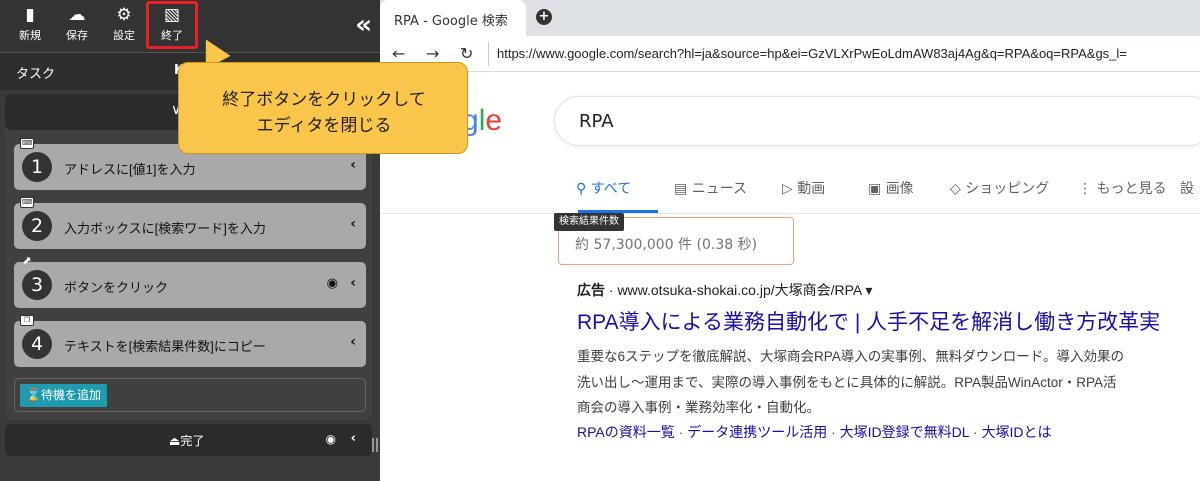 The image size is (1200, 481). I want to click on tab-videos-label: 動画, so click(811, 189).